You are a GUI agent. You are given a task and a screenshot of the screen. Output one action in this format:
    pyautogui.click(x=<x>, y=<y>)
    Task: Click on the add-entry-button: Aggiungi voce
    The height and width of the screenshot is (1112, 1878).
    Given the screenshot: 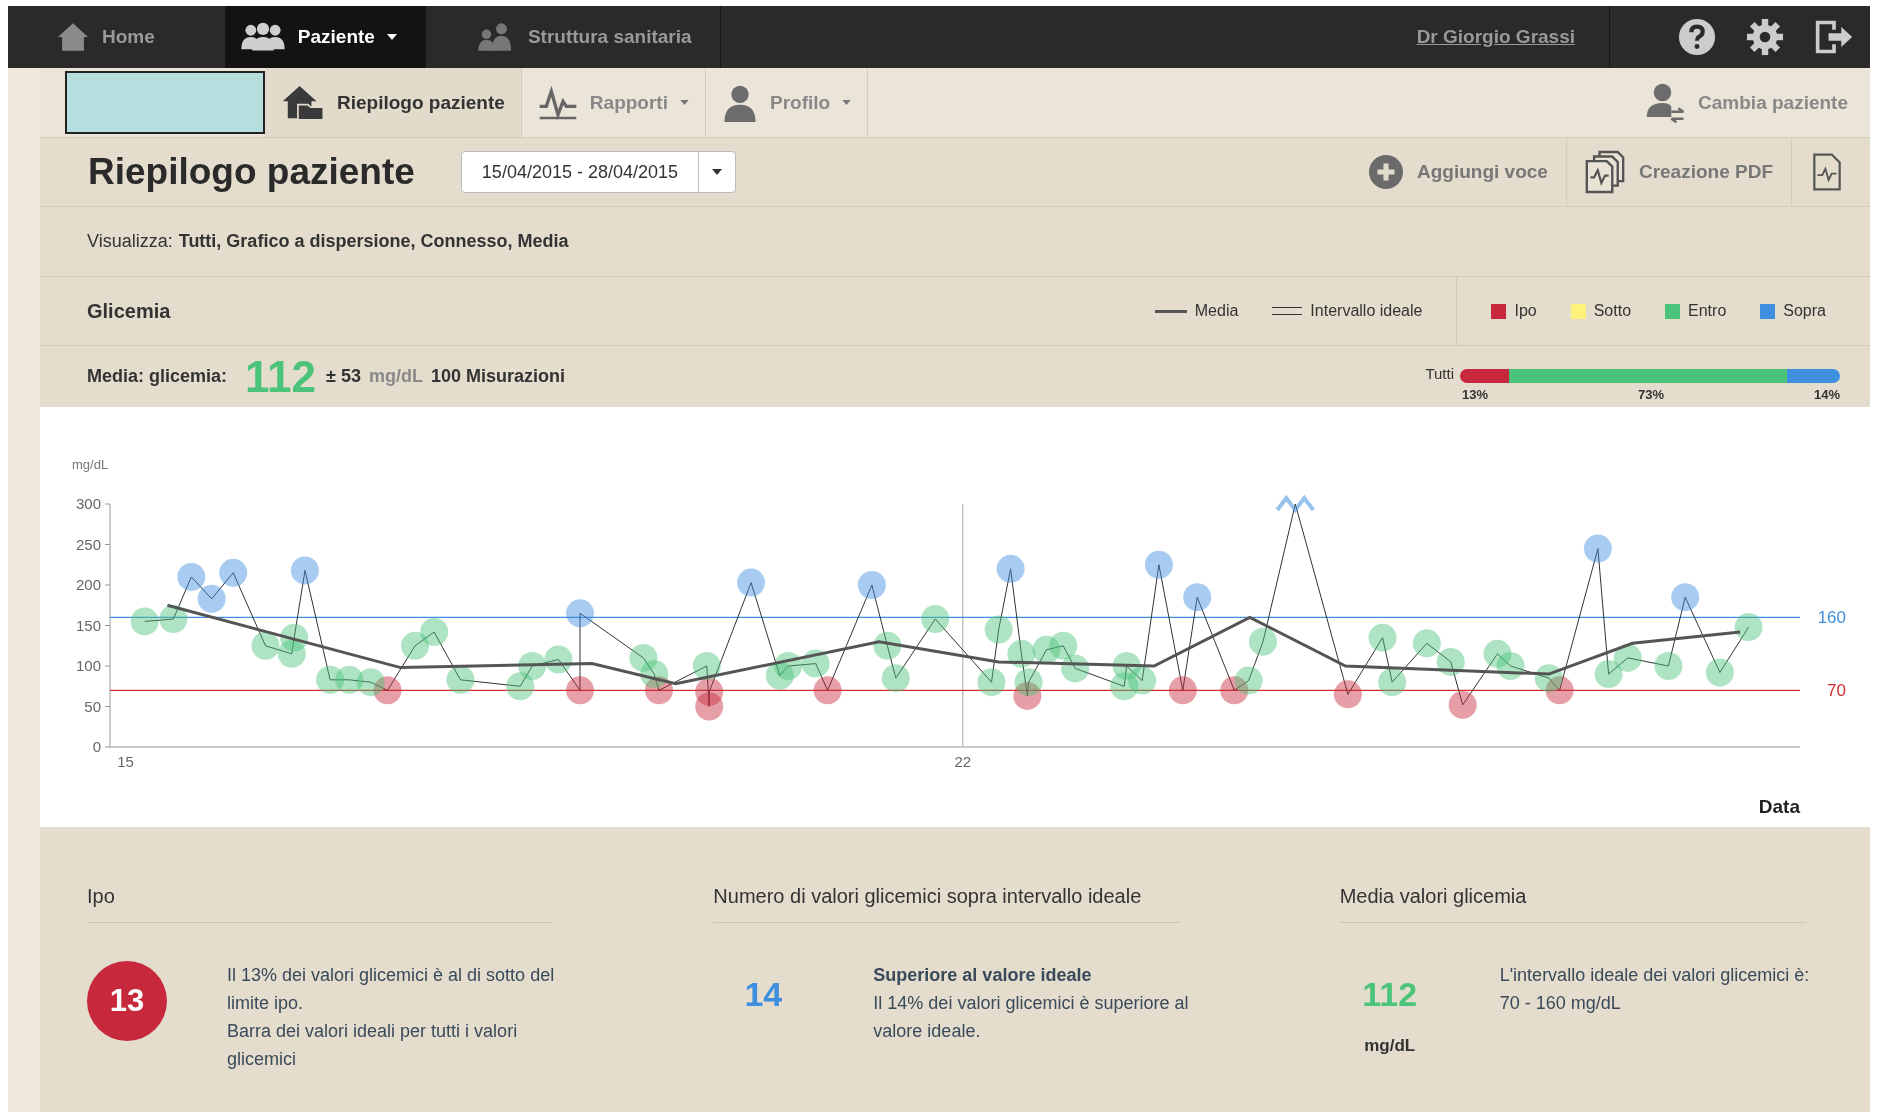 What is the action you would take?
    pyautogui.click(x=1459, y=172)
    